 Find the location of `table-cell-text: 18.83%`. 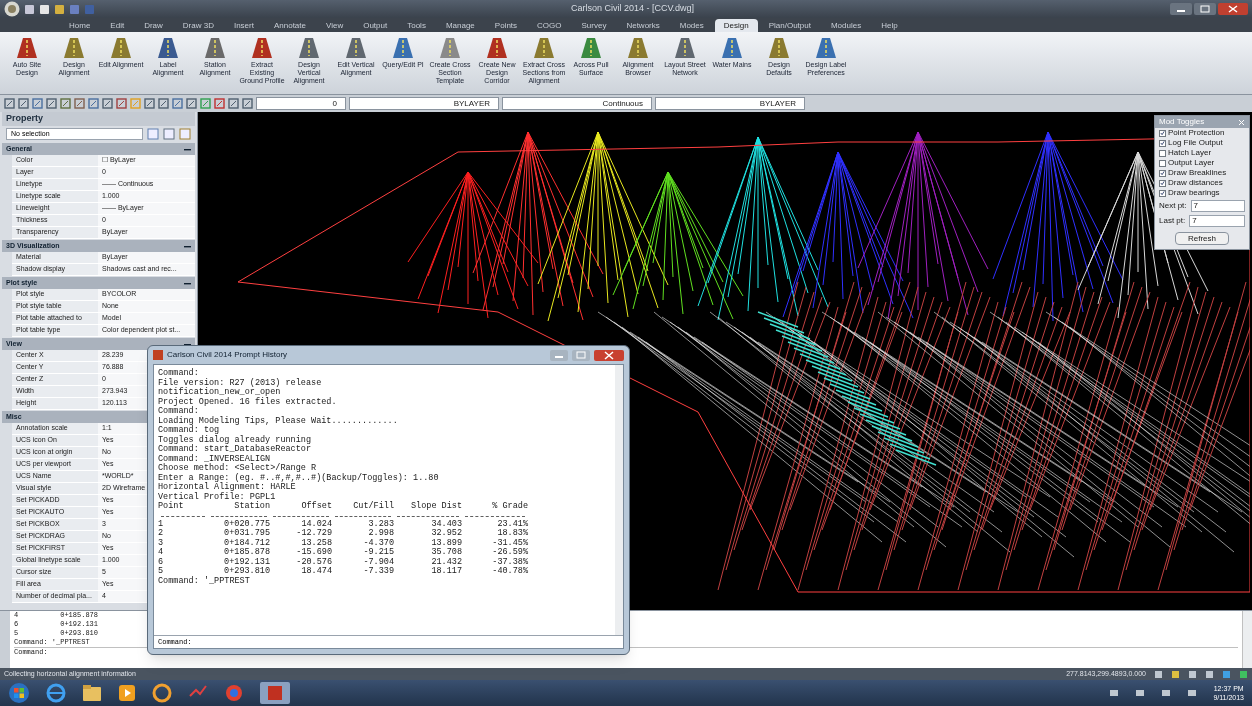

table-cell-text: 18.83% is located at coordinates (512, 534).